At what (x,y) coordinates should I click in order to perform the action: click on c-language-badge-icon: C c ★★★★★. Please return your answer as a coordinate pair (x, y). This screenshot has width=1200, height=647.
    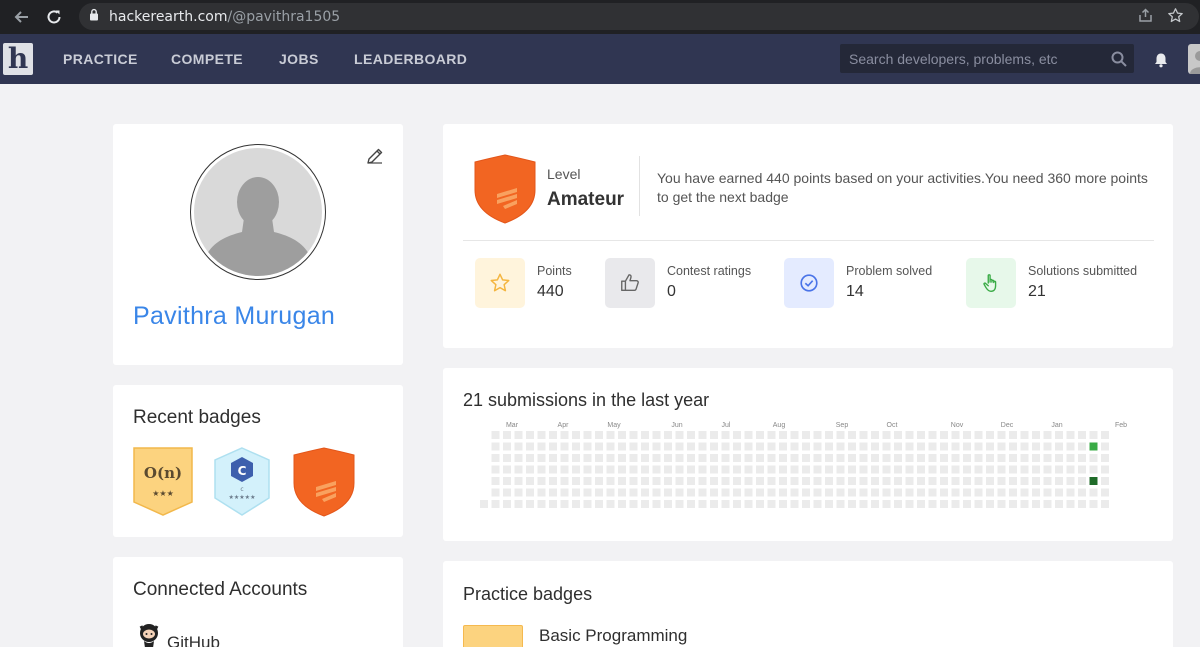
    Looking at the image, I should click on (242, 484).